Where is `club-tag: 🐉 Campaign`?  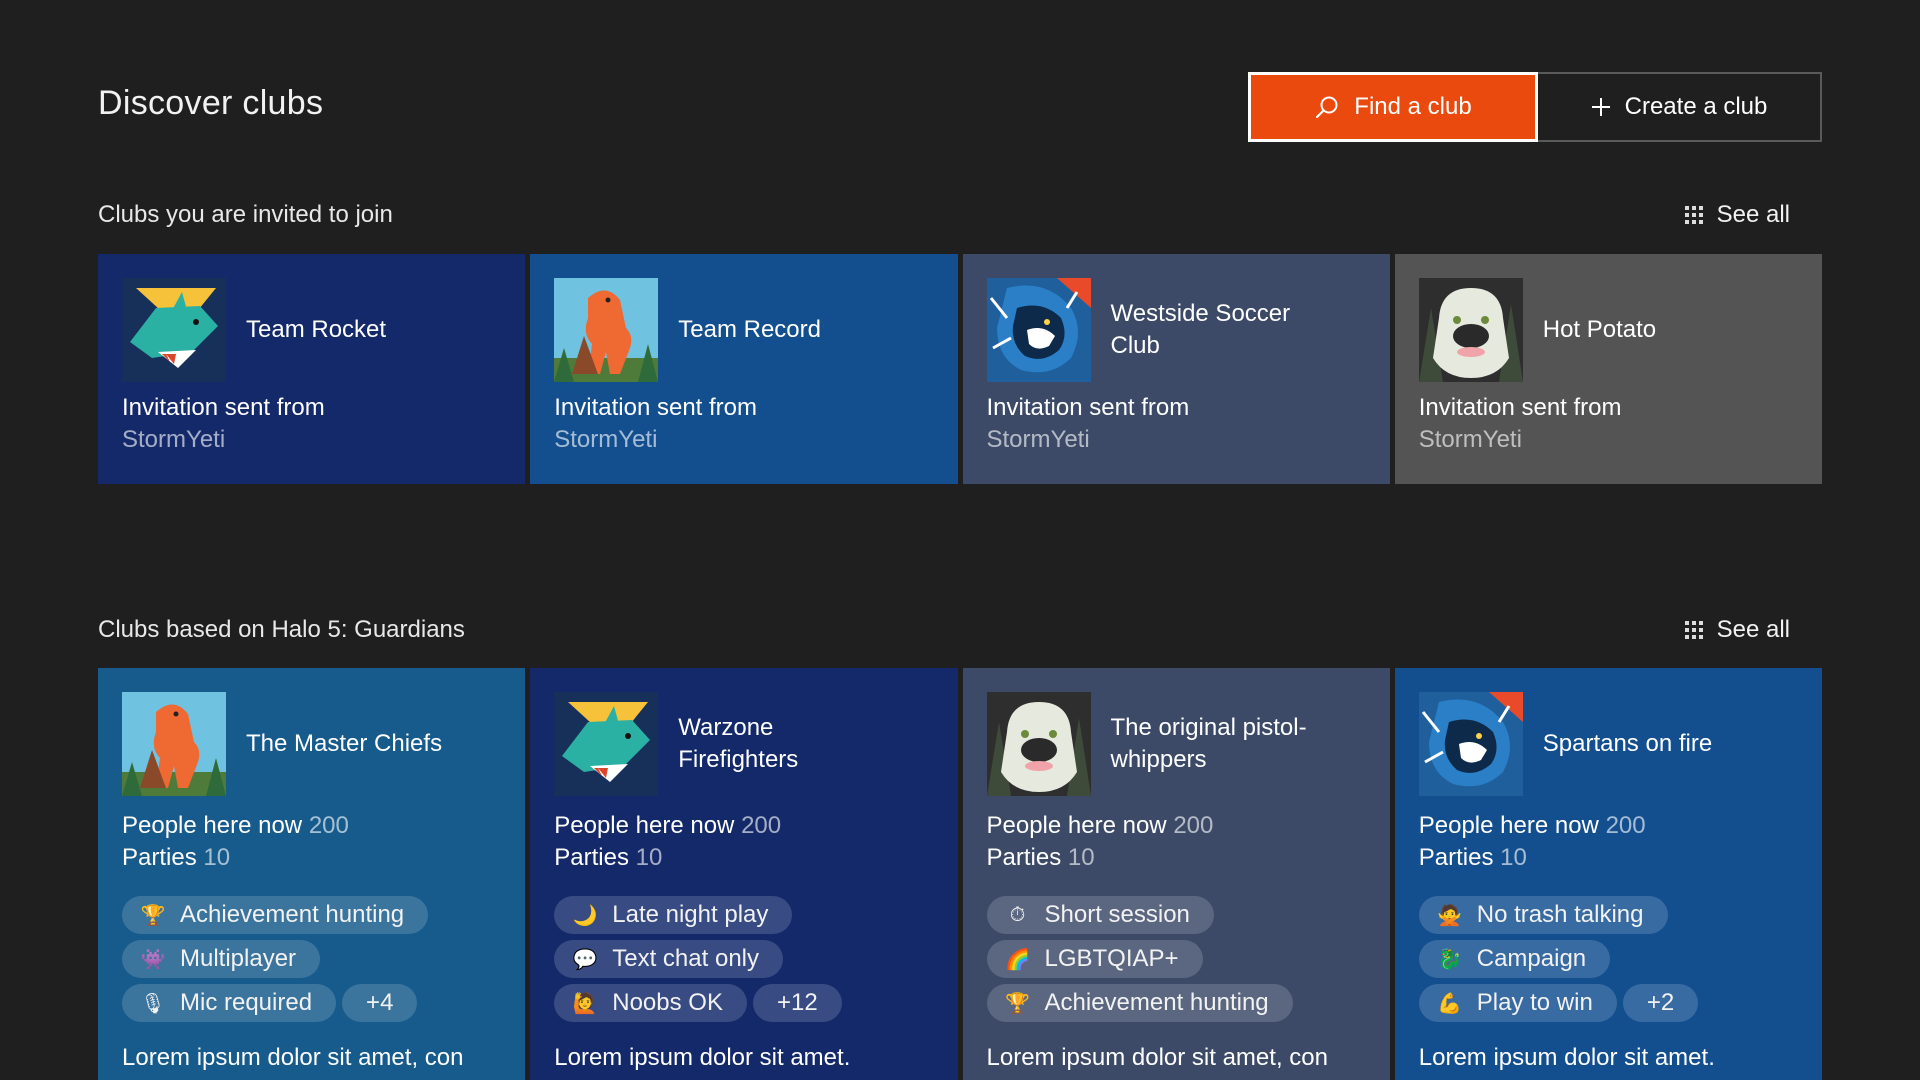 club-tag: 🐉 Campaign is located at coordinates (1514, 959).